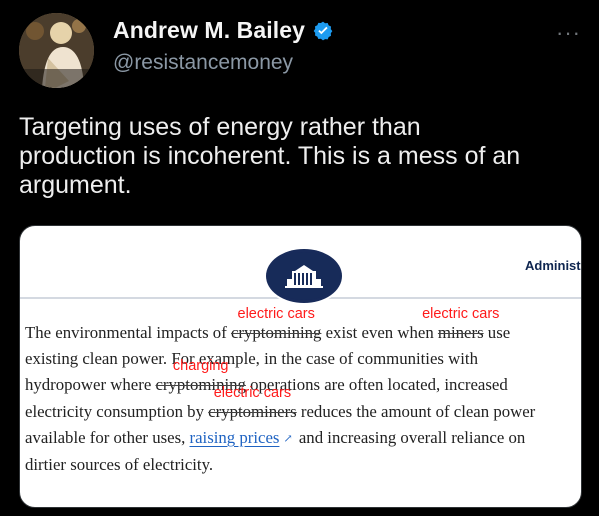 This screenshot has height=516, width=599. Describe the element at coordinates (304, 276) in the screenshot. I see `white-house-seal-icon` at that location.